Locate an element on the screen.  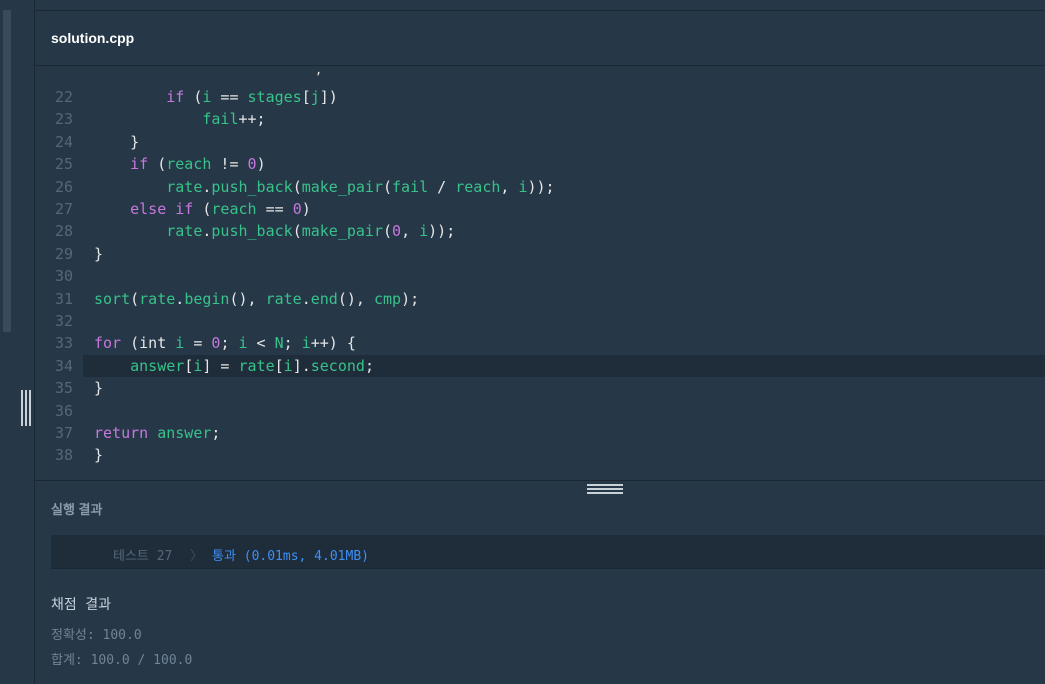
code-line: 25 if (reach != 0) is located at coordinates (540, 164).